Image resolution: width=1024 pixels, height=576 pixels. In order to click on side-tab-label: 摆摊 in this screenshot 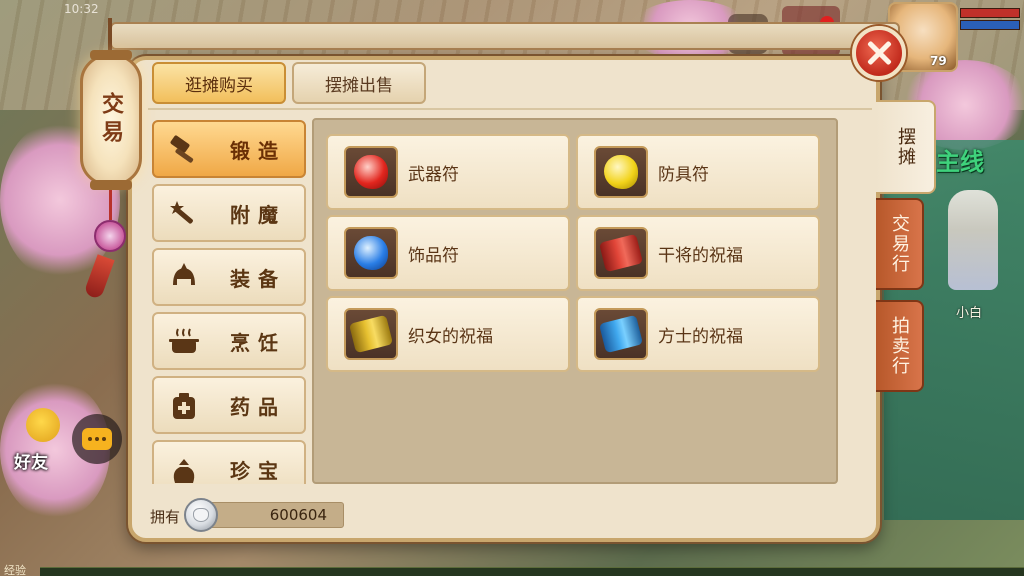, I will do `click(905, 147)`.